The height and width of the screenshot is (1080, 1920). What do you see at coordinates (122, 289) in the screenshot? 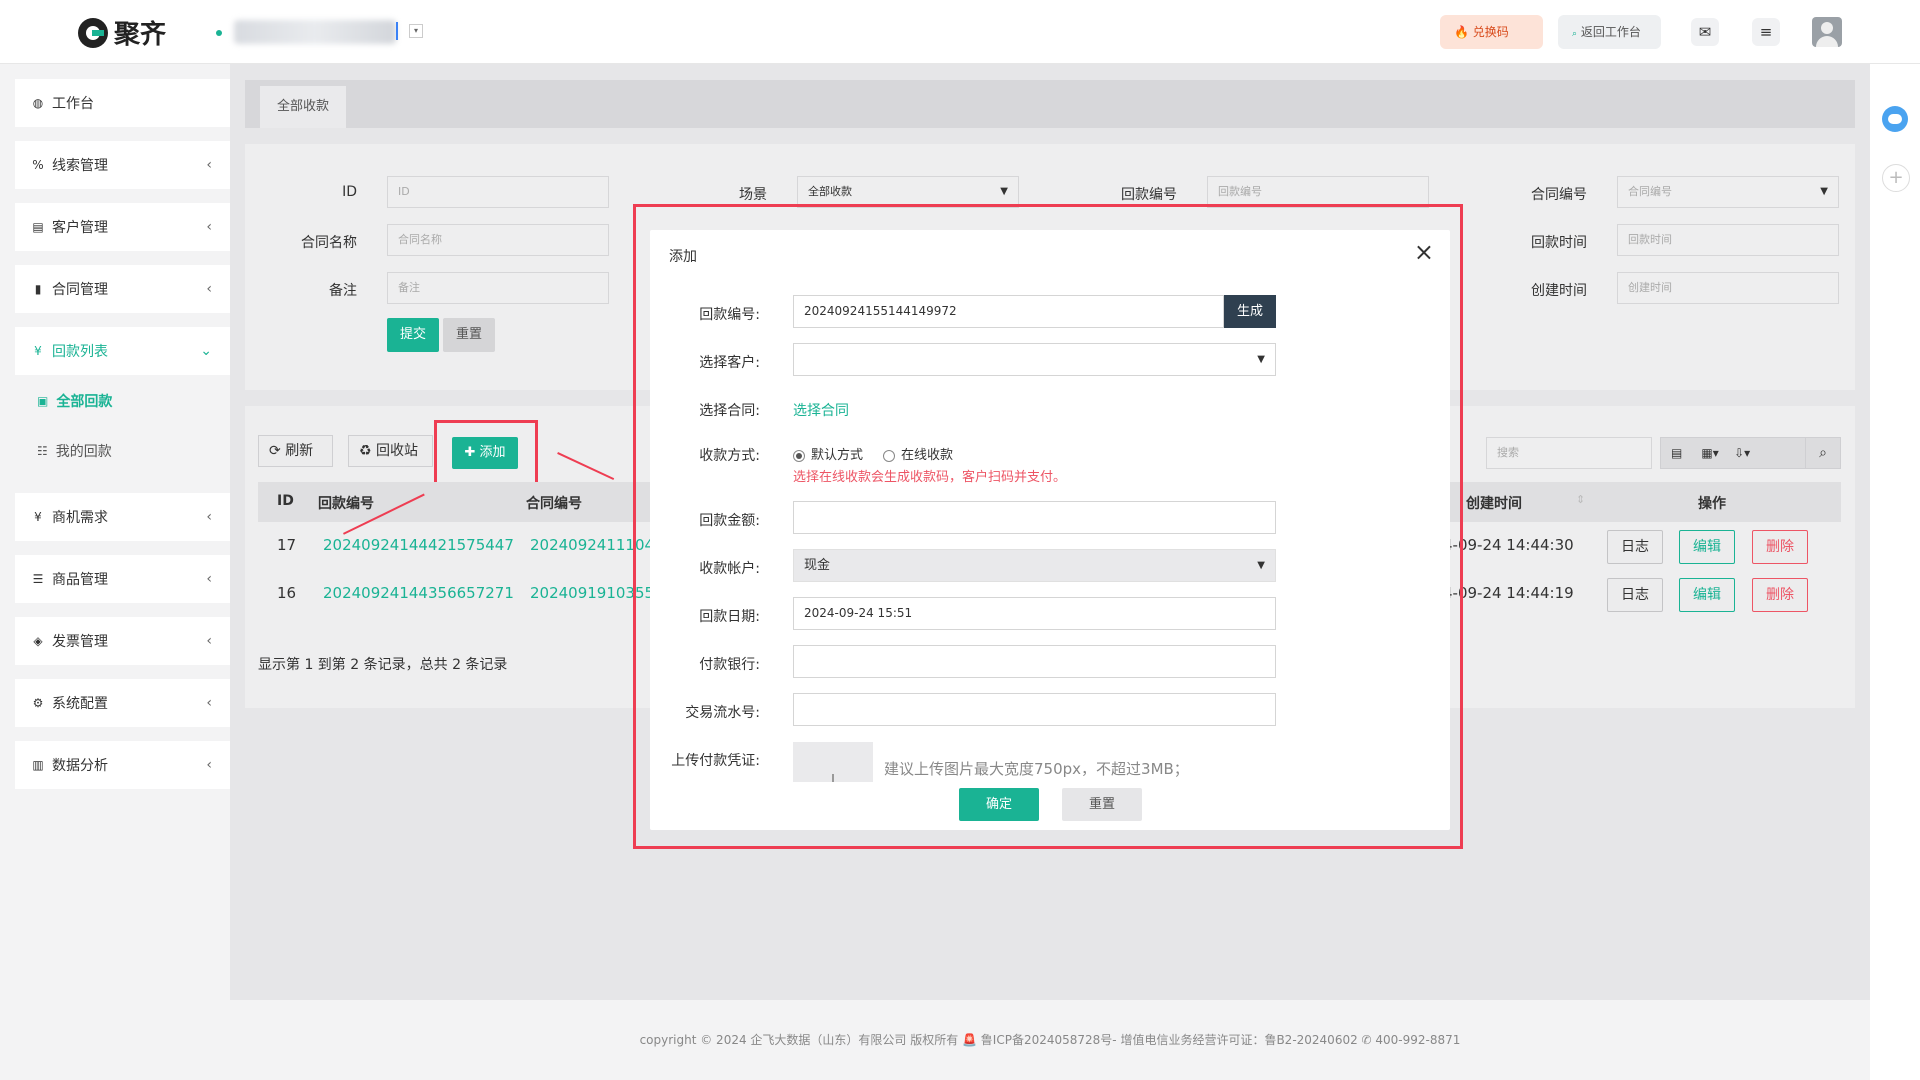
I see `sidebar-item-contracts: ▮ 合同管理 ‹` at bounding box center [122, 289].